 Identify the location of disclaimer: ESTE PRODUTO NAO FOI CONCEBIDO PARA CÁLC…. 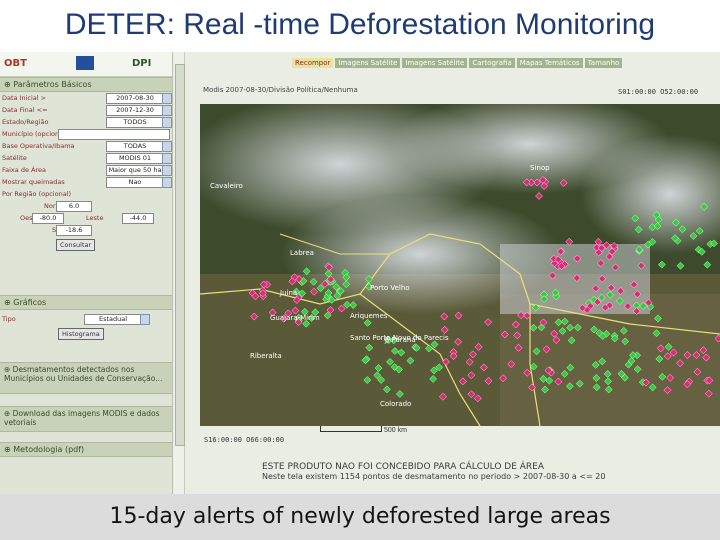
(433, 471).